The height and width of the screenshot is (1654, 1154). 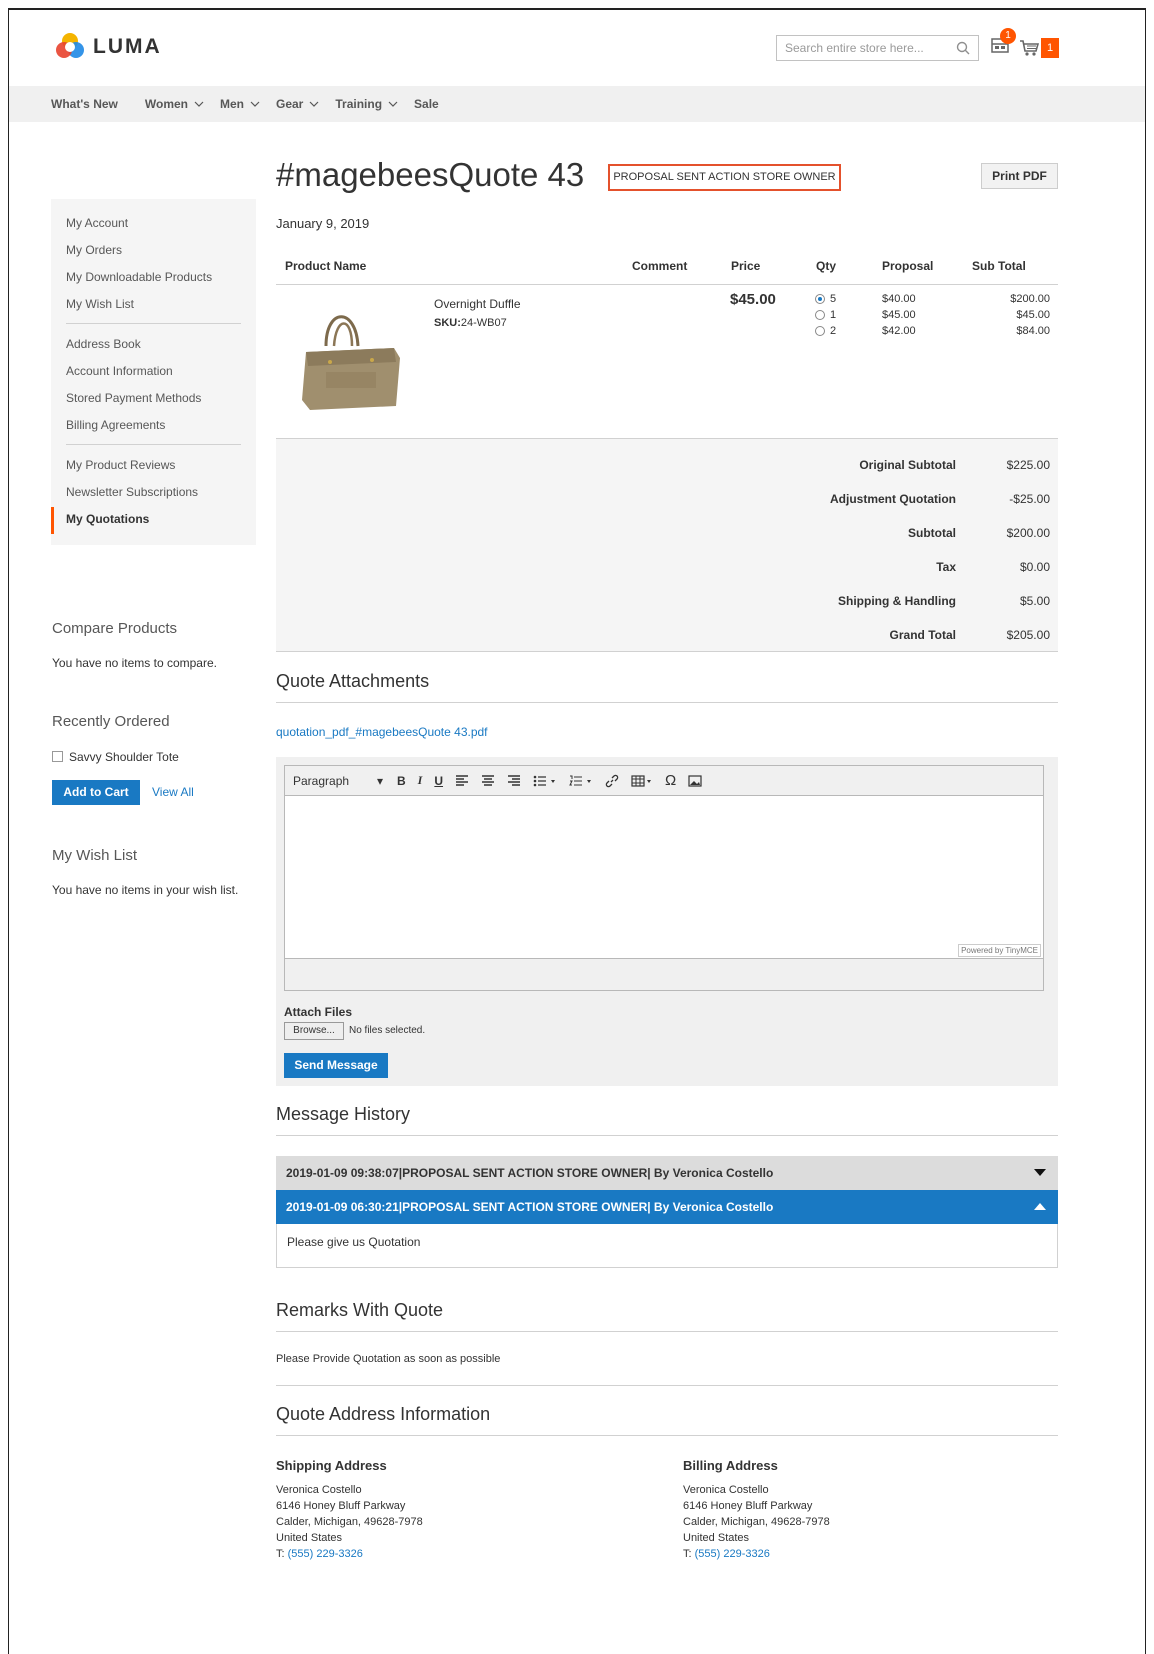 I want to click on underline-icon: U, so click(x=438, y=781).